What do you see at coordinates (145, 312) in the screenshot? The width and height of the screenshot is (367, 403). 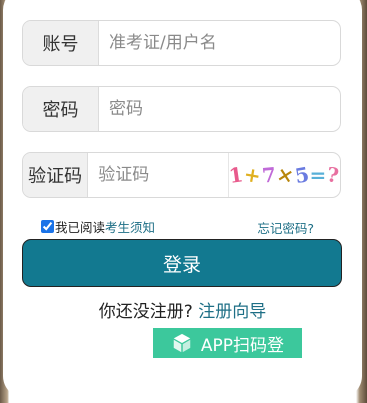 I see `register-prompt: 你还没注册?` at bounding box center [145, 312].